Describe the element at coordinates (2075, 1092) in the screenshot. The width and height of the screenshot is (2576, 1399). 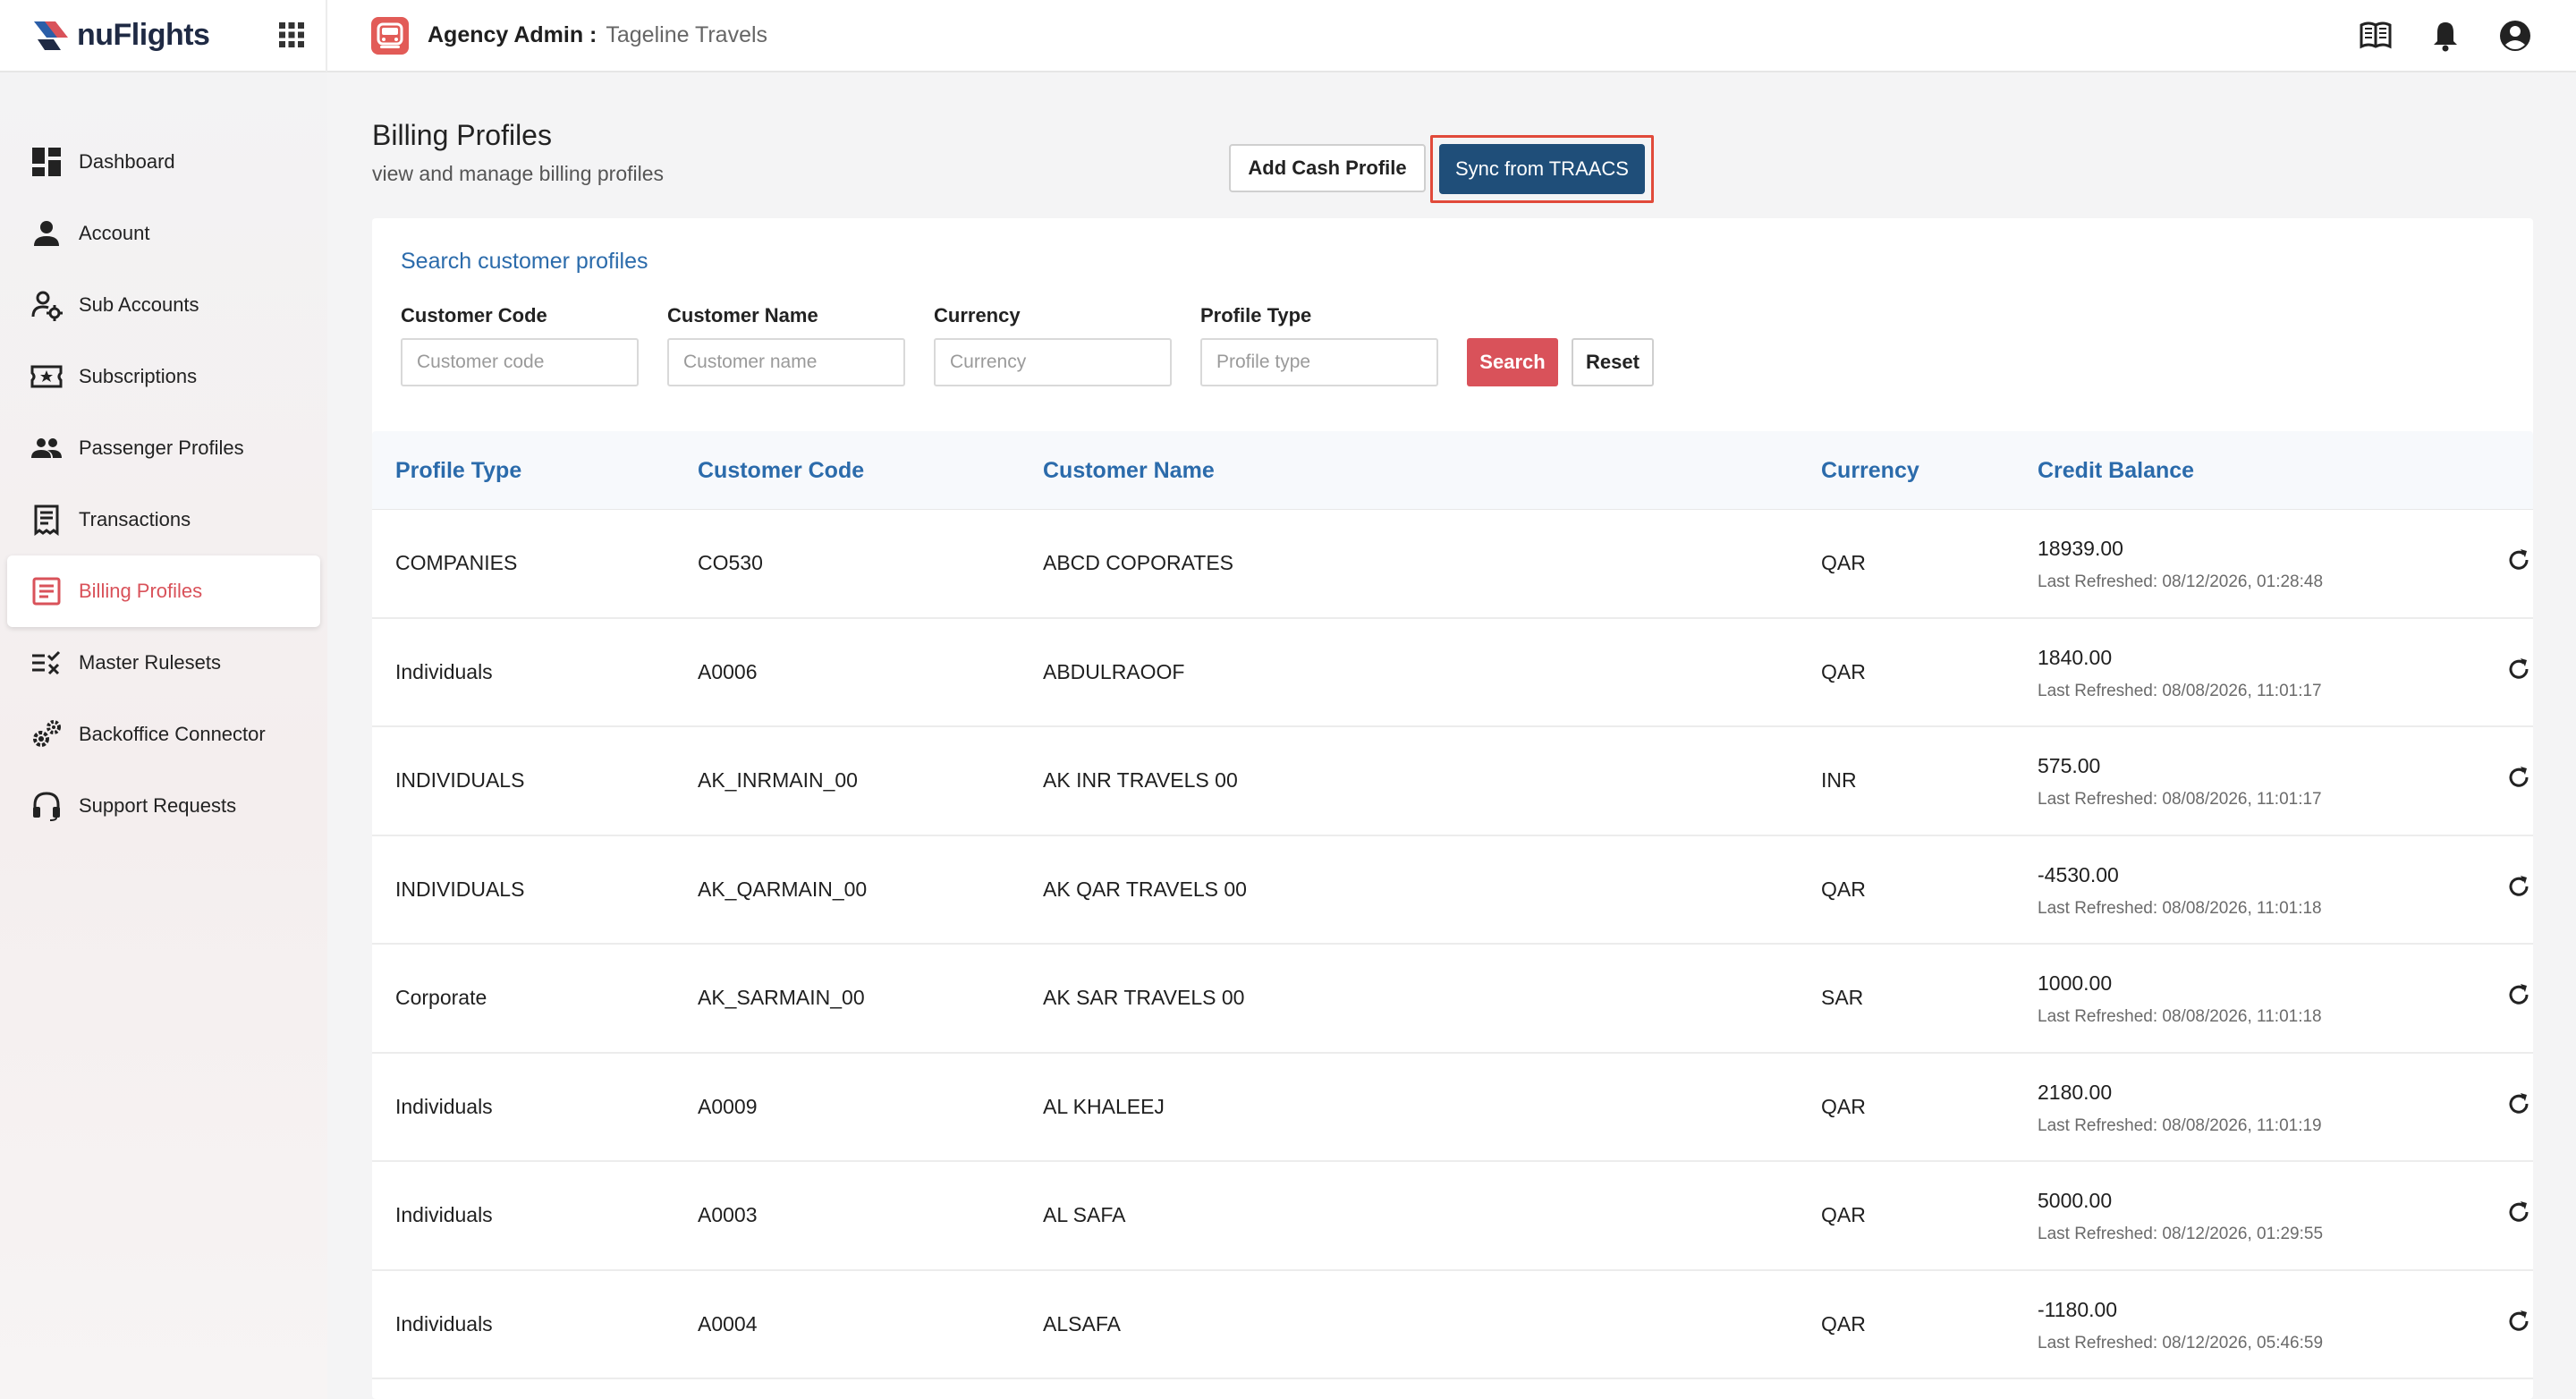
I see `cell-credit-balance: 2180.00` at that location.